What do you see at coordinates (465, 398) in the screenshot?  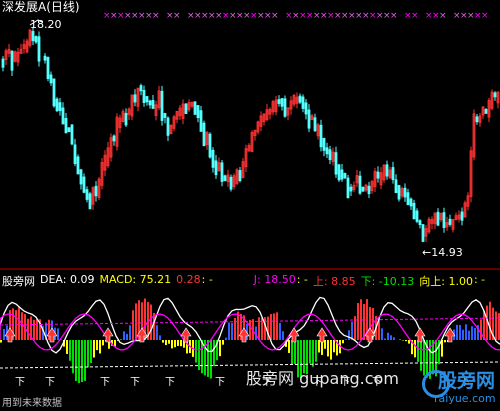 I see `logo-domain: raiyue.com` at bounding box center [465, 398].